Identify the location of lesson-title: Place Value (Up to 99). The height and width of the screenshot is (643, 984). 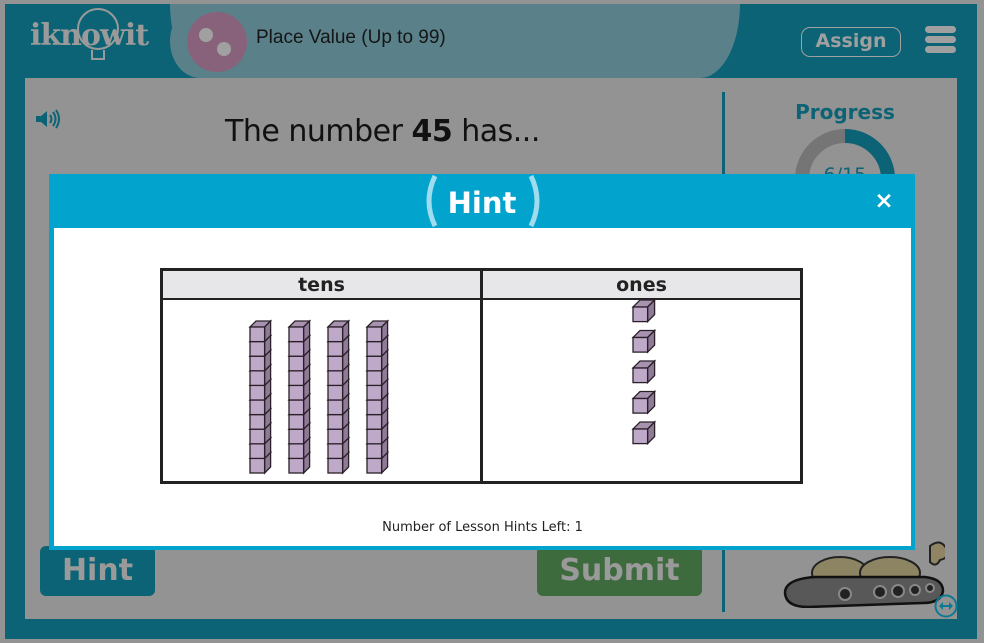
(351, 37).